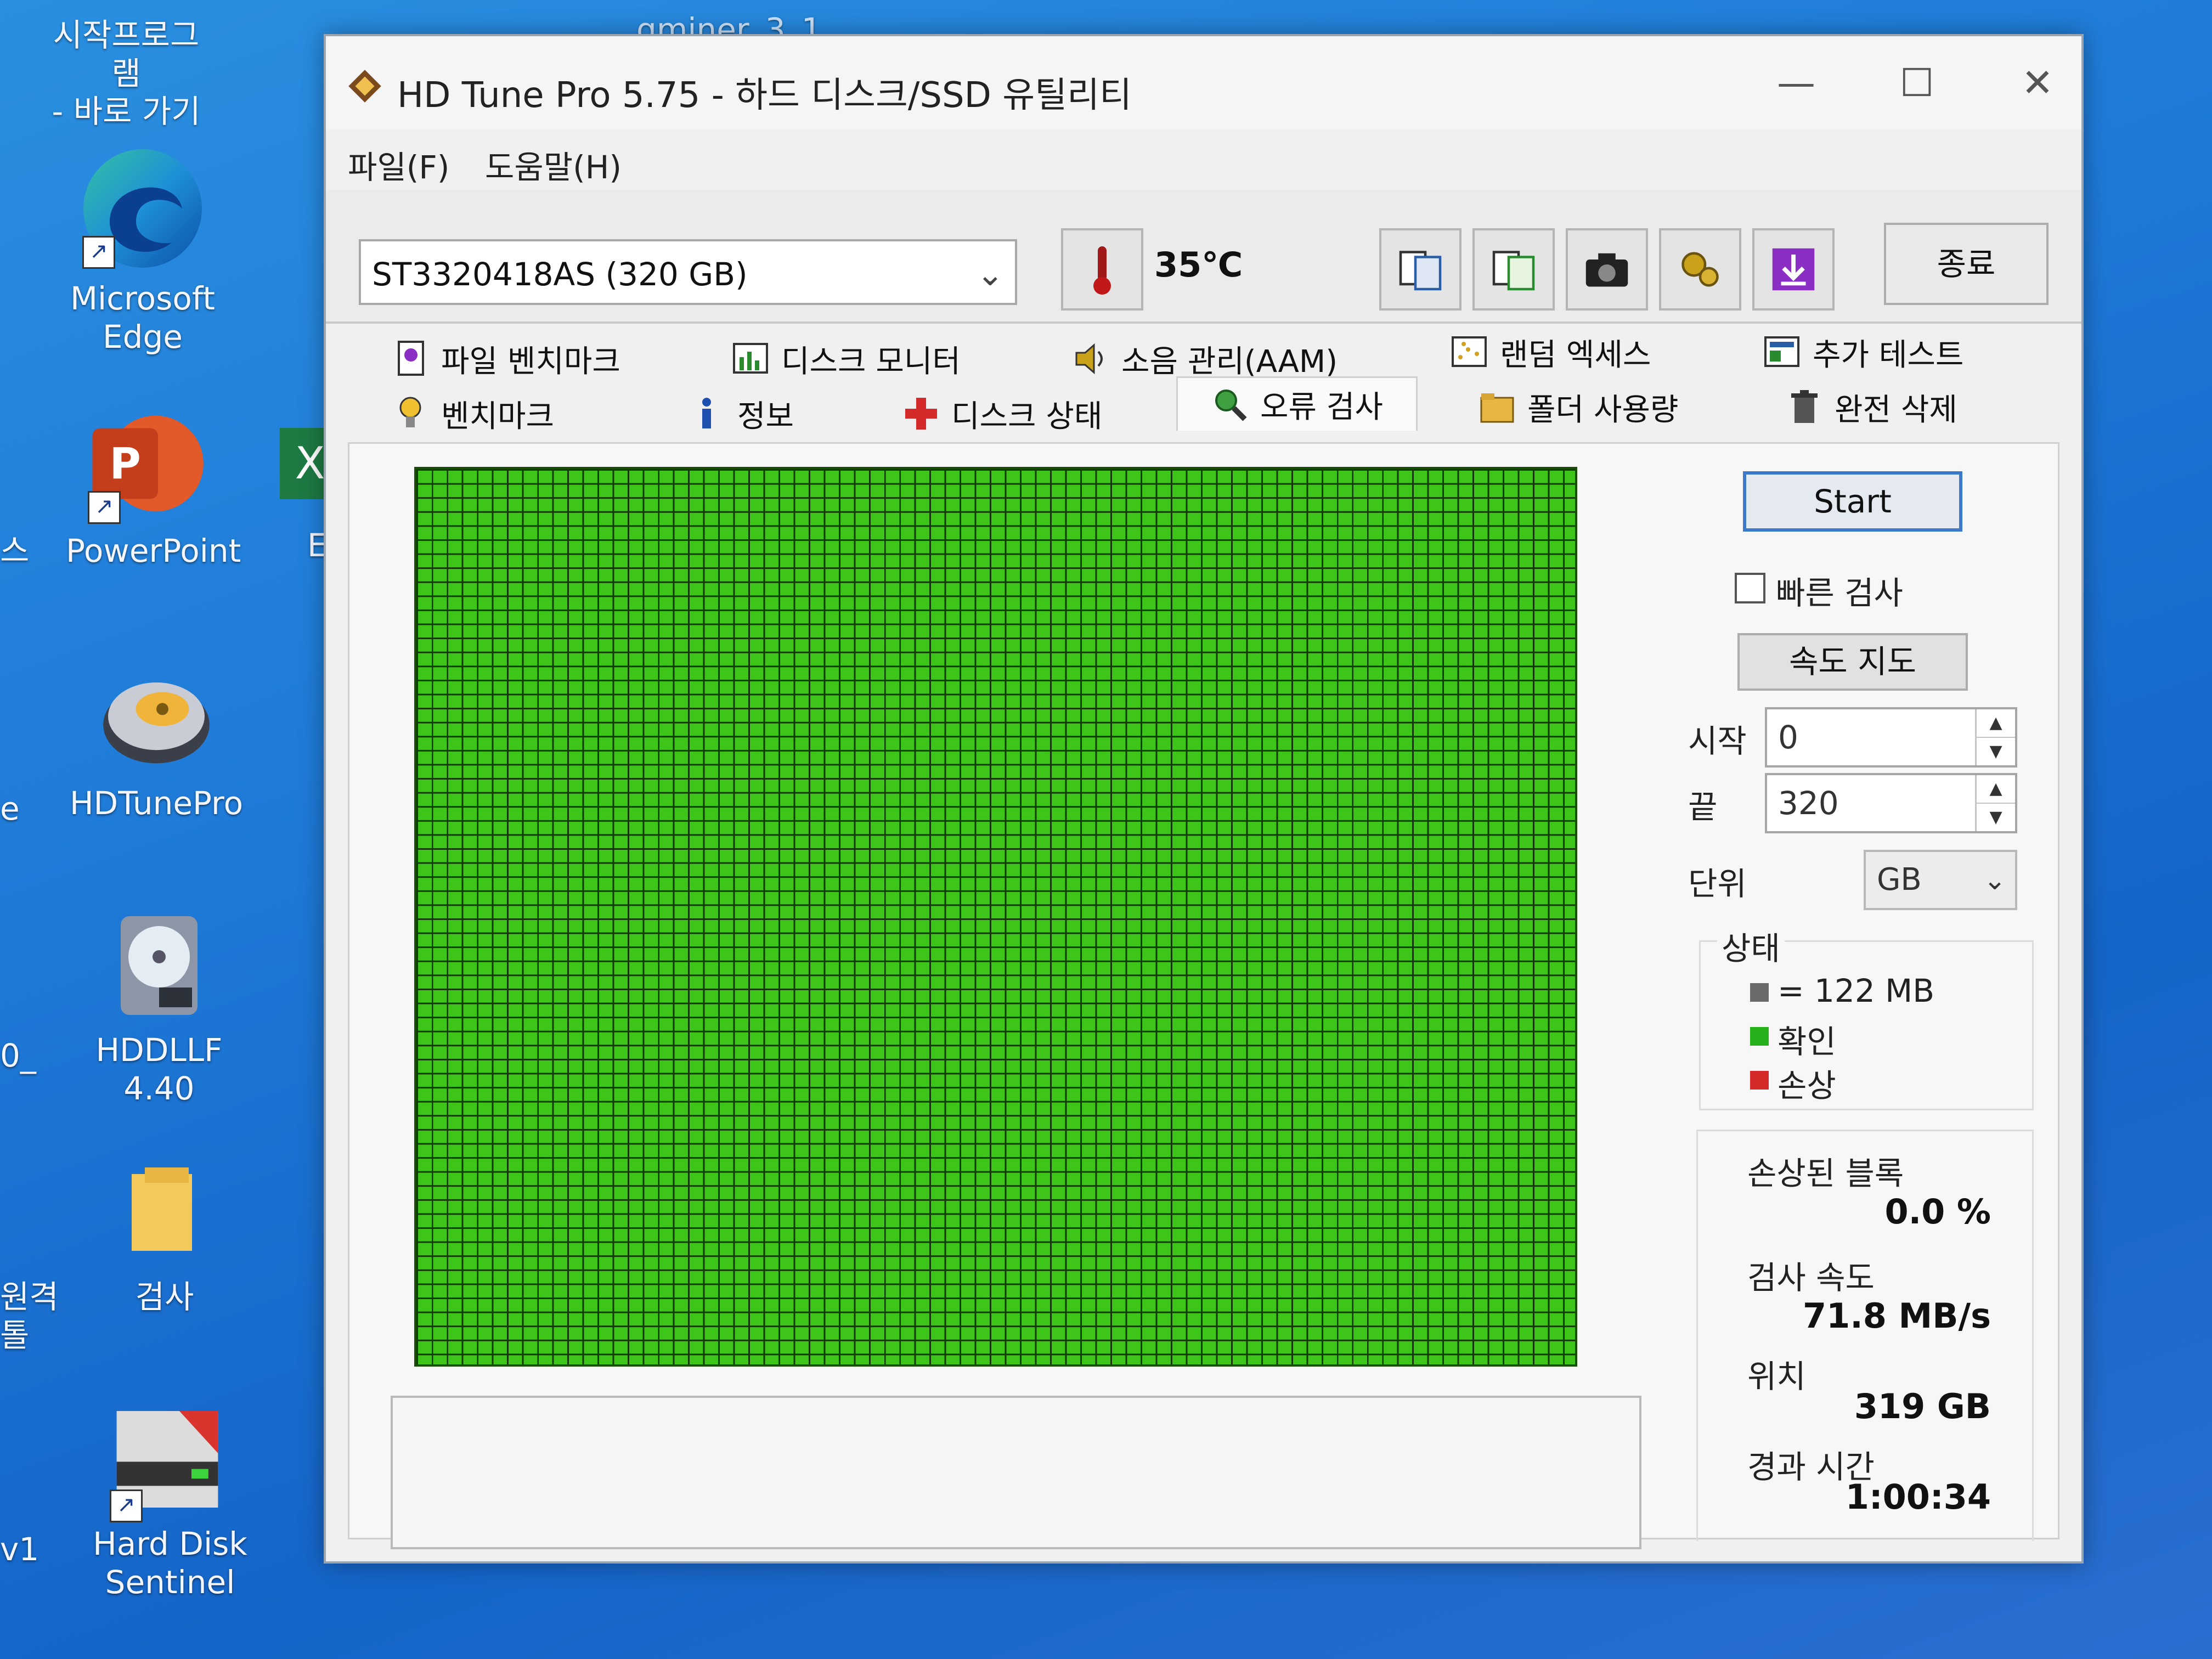  Describe the element at coordinates (498, 417) in the screenshot. I see `tab-label: 벤치마크` at that location.